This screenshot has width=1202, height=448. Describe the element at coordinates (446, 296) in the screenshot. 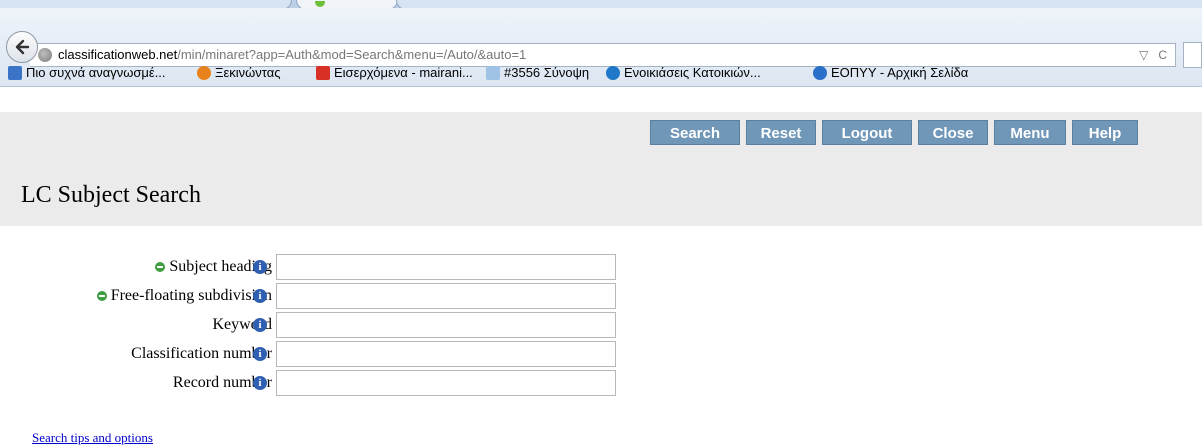

I see `free-floating-subdivision-input` at that location.